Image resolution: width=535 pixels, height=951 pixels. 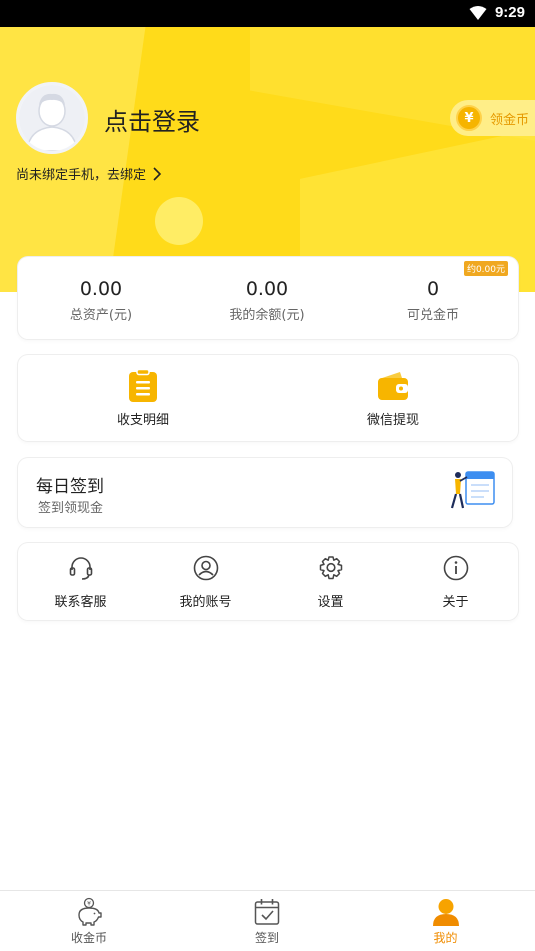 I want to click on bind-phone-link: 尚未绑定手机，去绑定, so click(x=89, y=173).